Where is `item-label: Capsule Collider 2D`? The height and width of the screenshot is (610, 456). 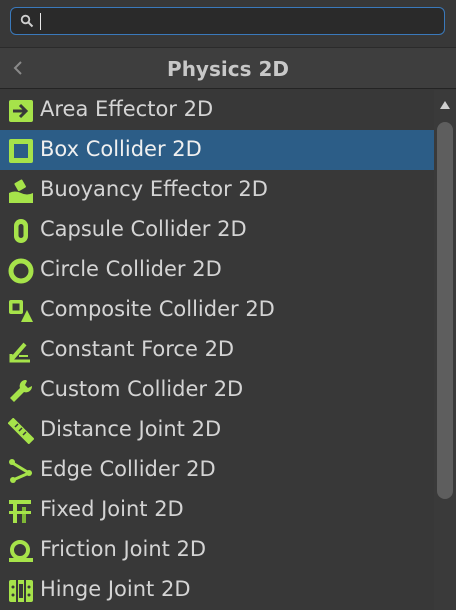
item-label: Capsule Collider 2D is located at coordinates (143, 229).